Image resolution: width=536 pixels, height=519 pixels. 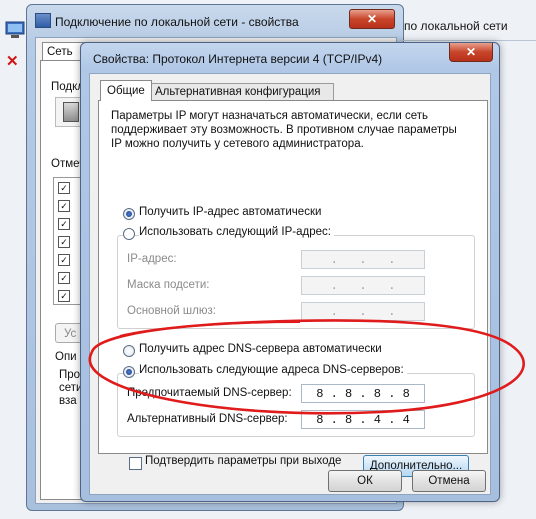 What do you see at coordinates (12, 61) in the screenshot?
I see `disconnected-x-icon: ✕` at bounding box center [12, 61].